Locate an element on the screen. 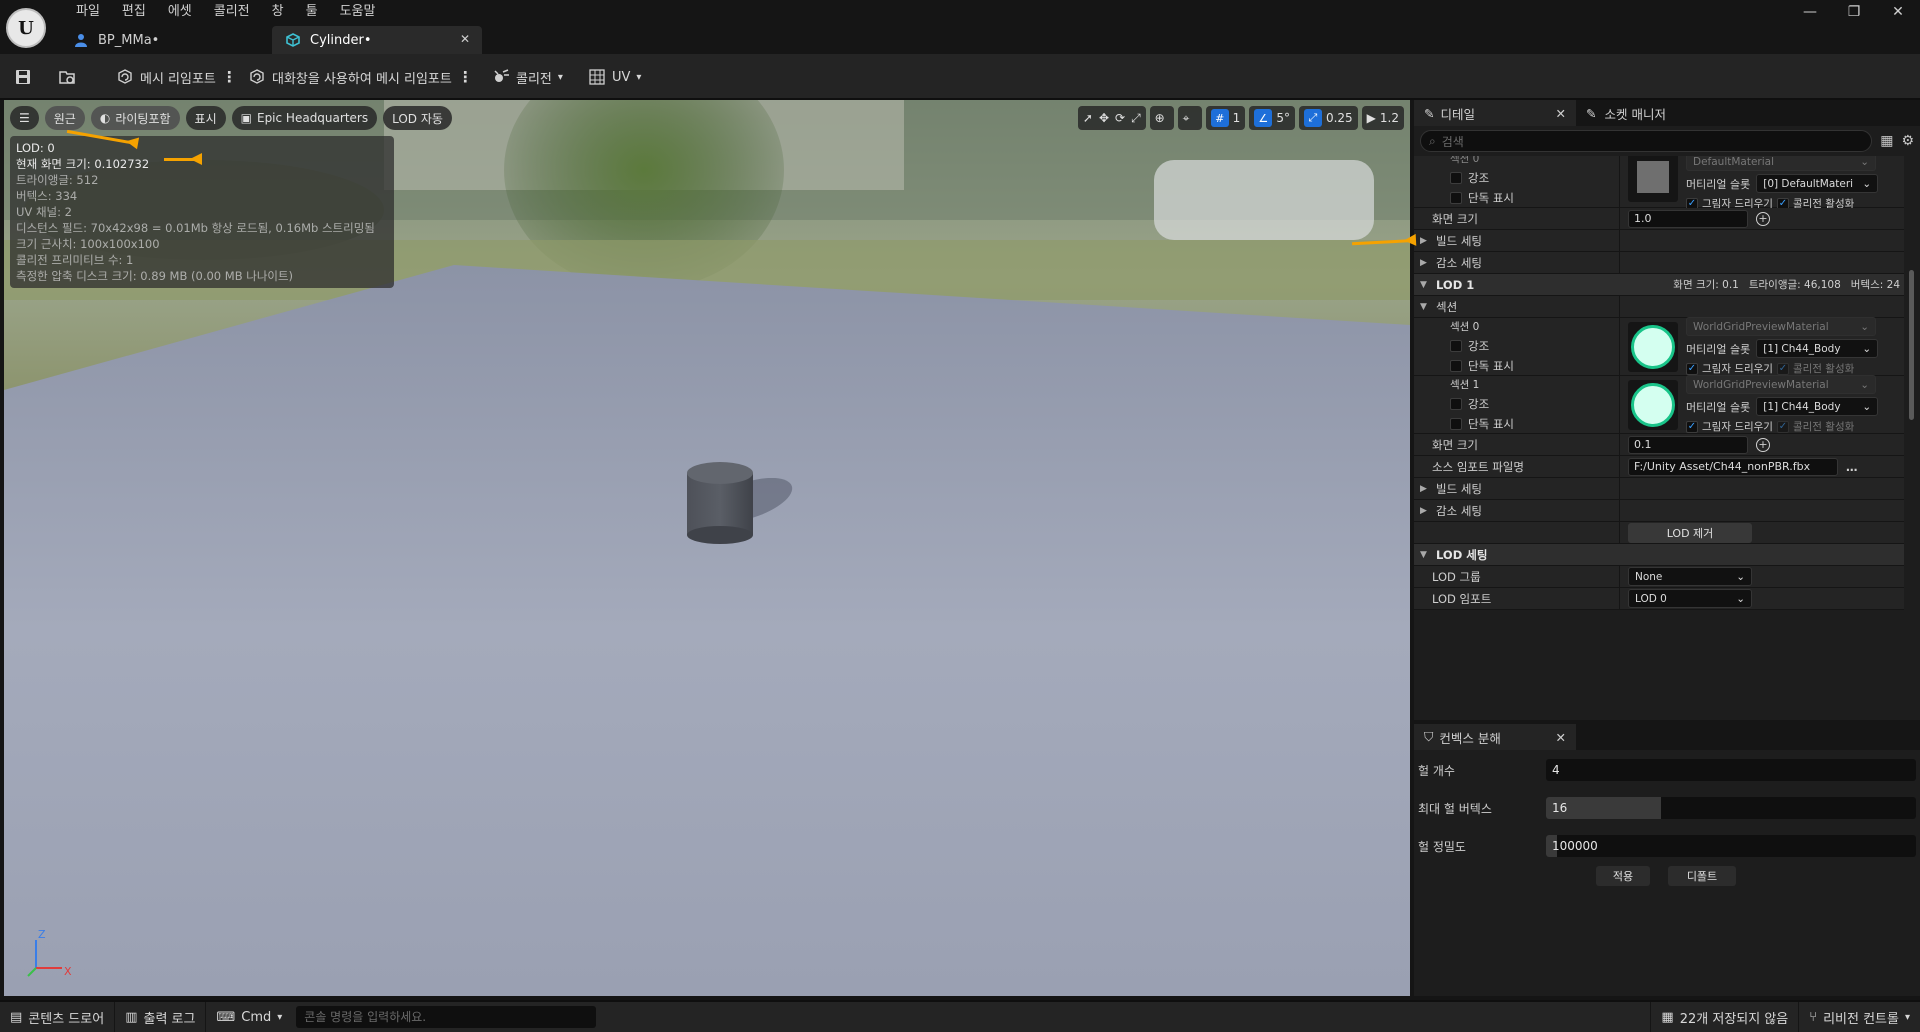 Image resolution: width=1920 pixels, height=1032 pixels. camera-speed-button: ▶ 1.2 is located at coordinates (1382, 118).